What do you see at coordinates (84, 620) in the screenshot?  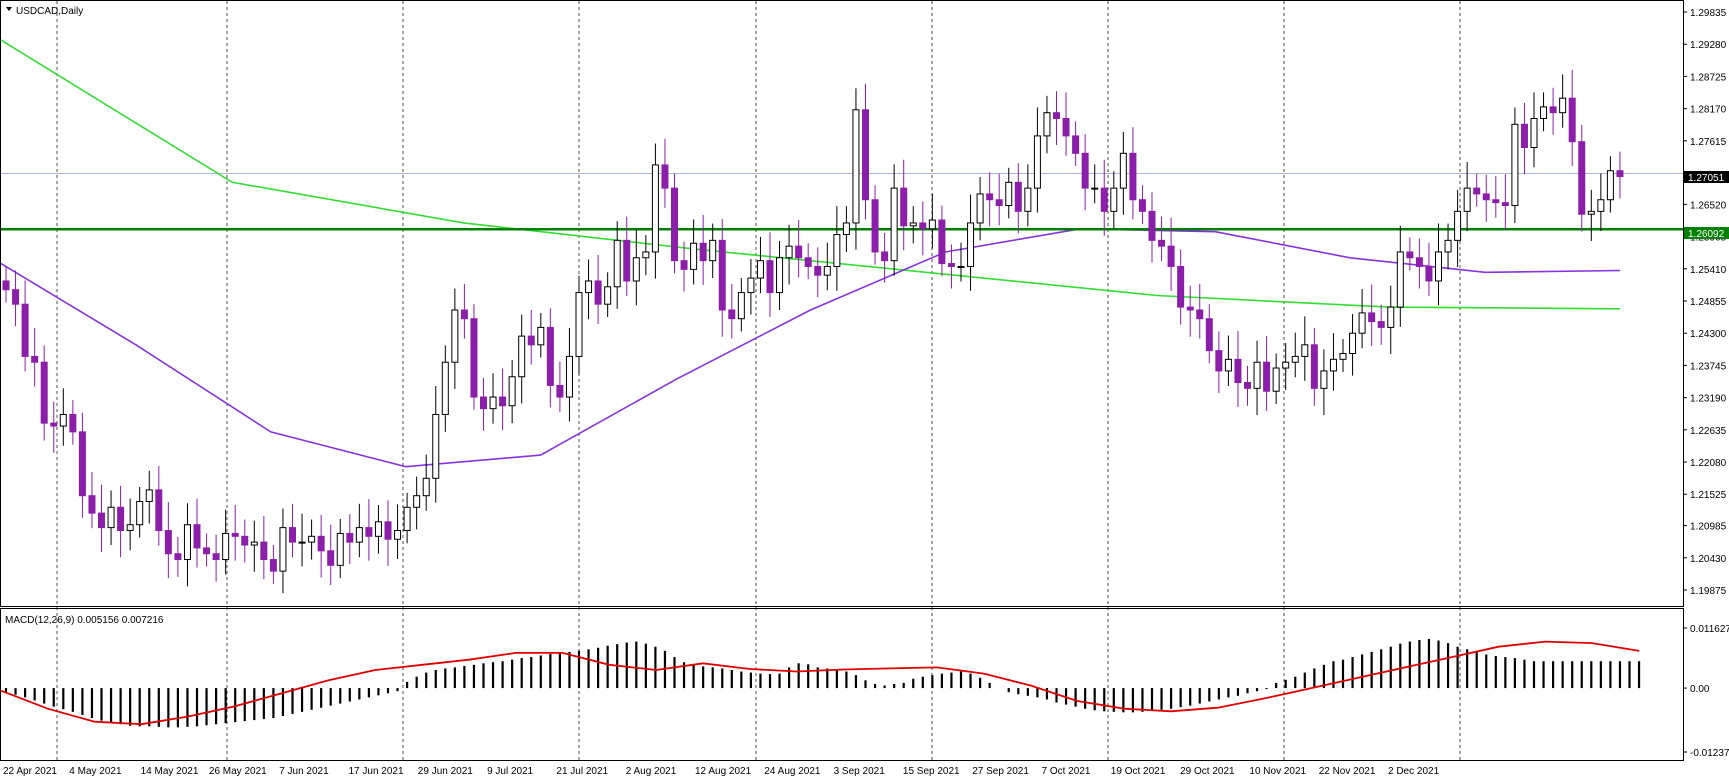 I see `macd-label: MACD(12,26,9) 0.005156 0.007216` at bounding box center [84, 620].